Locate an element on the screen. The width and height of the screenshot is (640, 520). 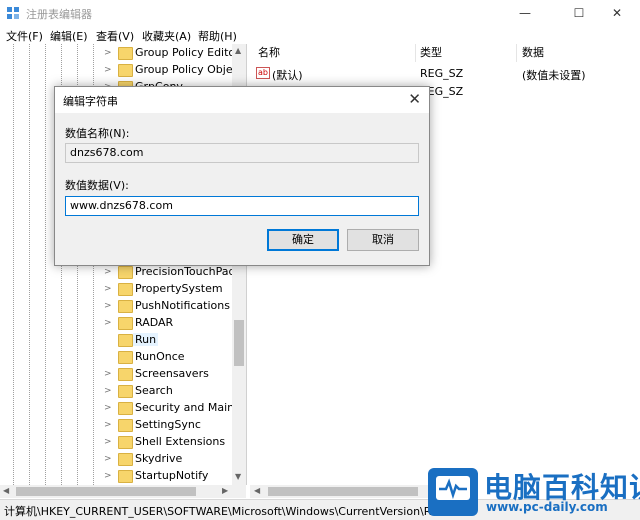
tree-item-label: PrecisionTouchPad is located at coordinates (185, 271).